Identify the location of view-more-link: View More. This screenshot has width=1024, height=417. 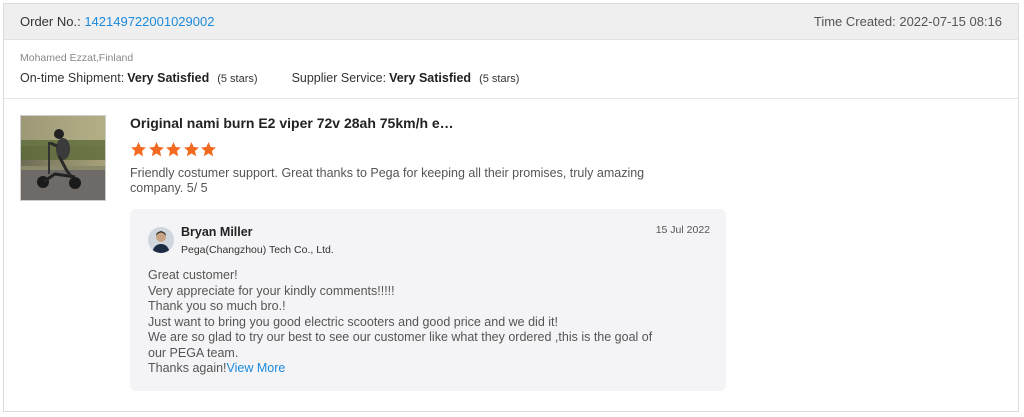
(256, 368).